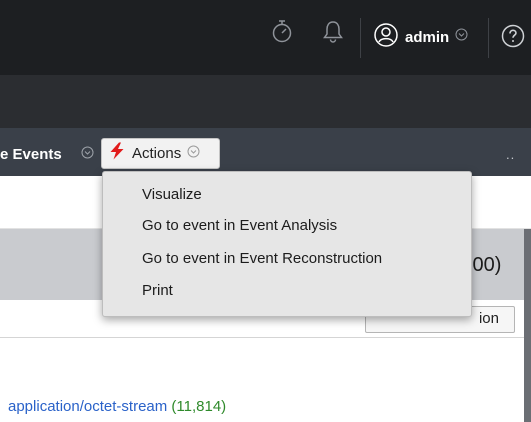 The image size is (531, 422). Describe the element at coordinates (265, 152) in the screenshot. I see `events-toolbar` at that location.